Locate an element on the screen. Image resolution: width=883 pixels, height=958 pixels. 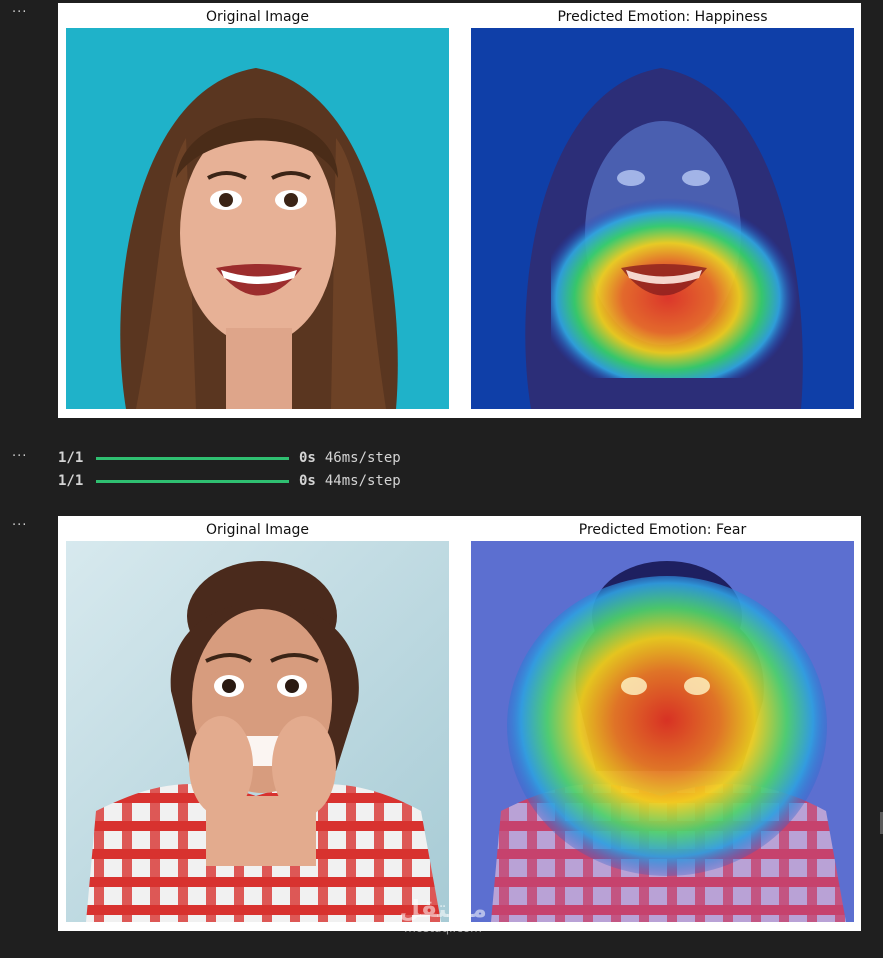
watermark-url: mostaql.com is located at coordinates (443, 928).